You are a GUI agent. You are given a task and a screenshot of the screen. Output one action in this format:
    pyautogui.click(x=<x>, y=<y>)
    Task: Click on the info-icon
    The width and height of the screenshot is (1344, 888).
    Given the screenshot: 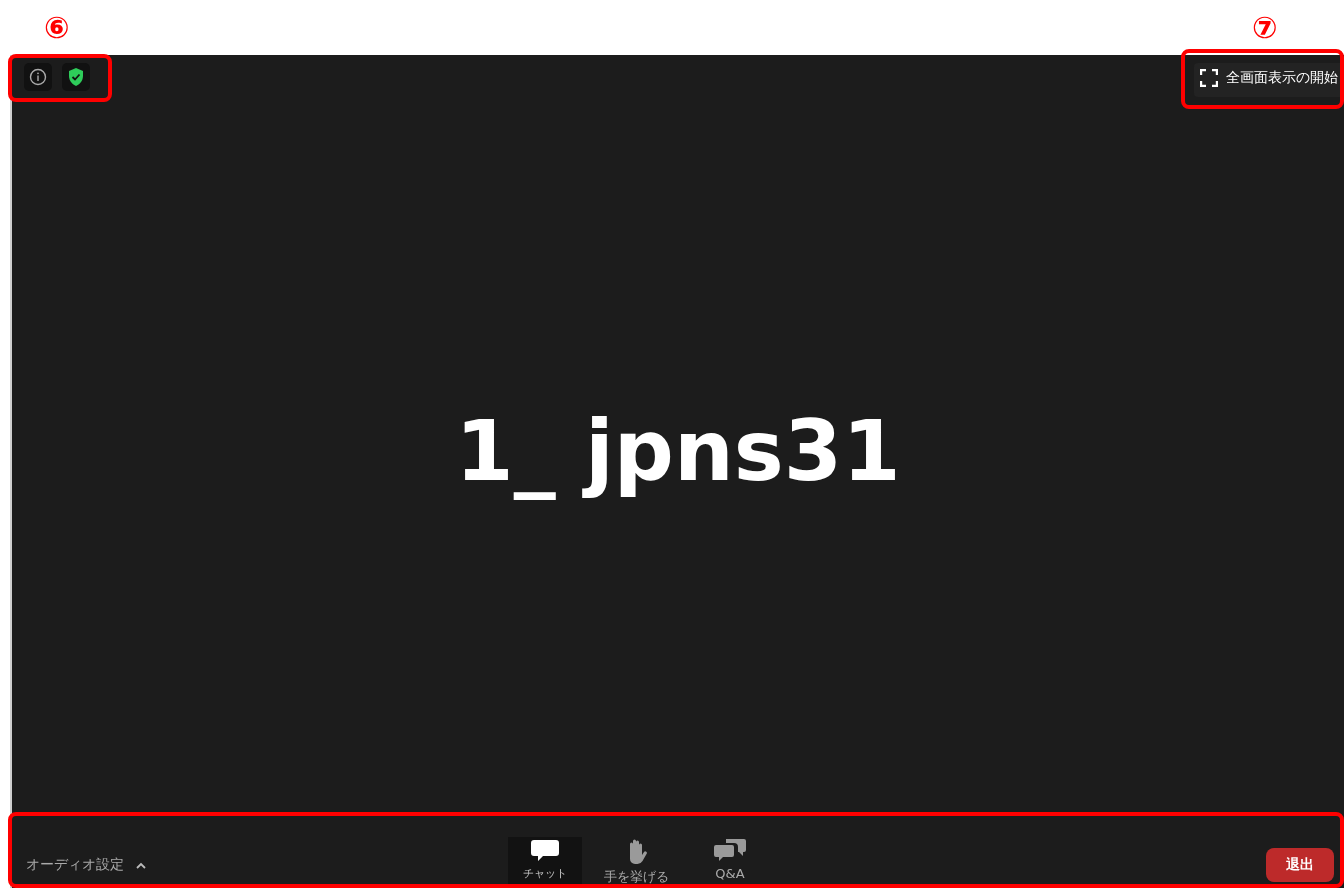 What is the action you would take?
    pyautogui.click(x=38, y=77)
    